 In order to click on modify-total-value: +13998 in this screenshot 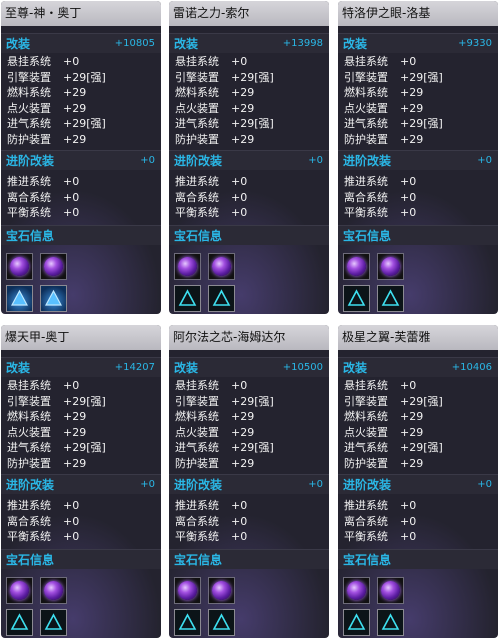, I will do `click(302, 43)`.